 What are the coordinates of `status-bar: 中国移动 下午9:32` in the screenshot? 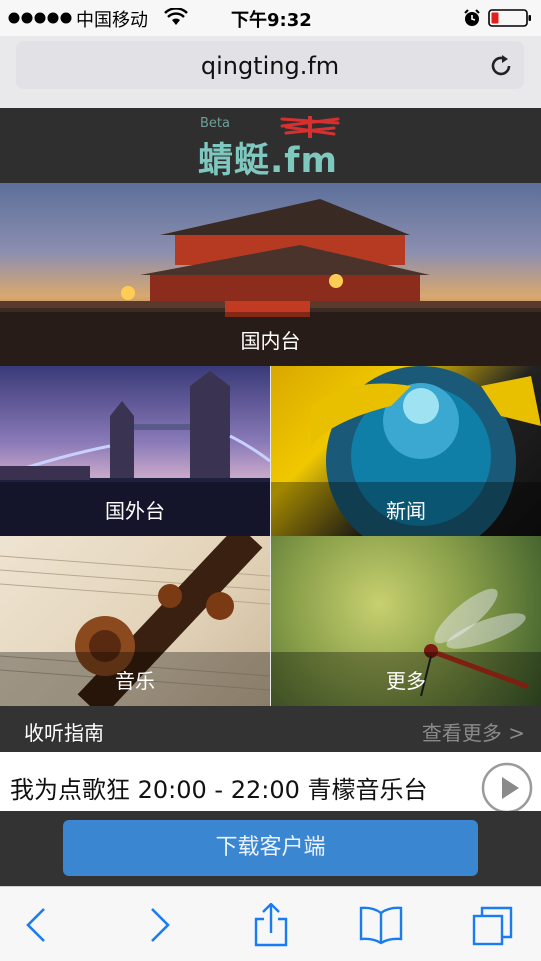 It's located at (270, 18).